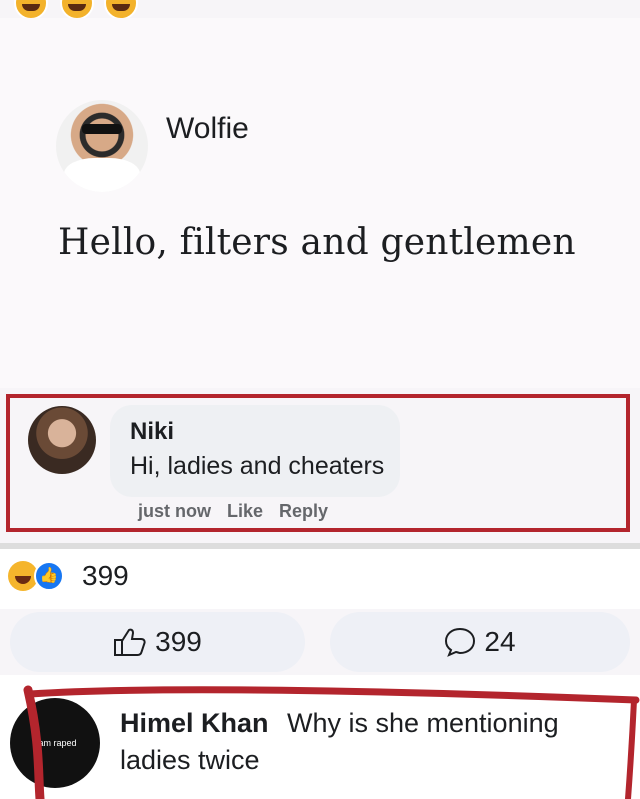 This screenshot has height=799, width=640. I want to click on comment-timestamp: just now, so click(174, 511).